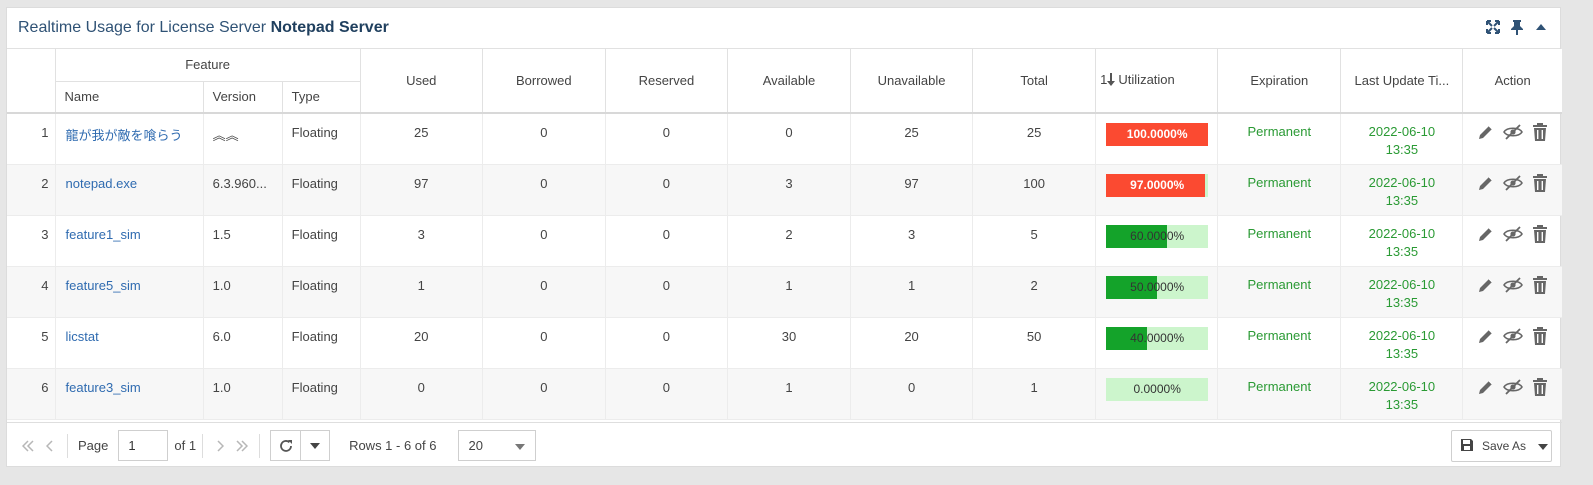  I want to click on col-reserved: Reserved, so click(666, 81).